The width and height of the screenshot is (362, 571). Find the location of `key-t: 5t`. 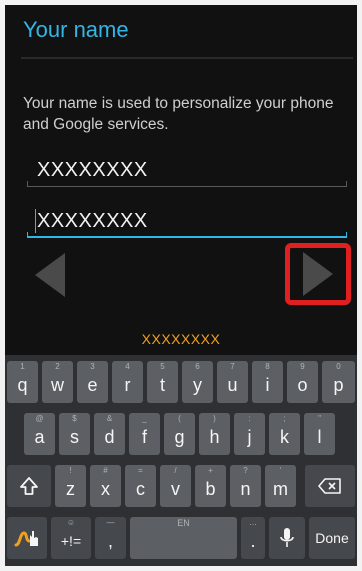

key-t: 5t is located at coordinates (162, 382).